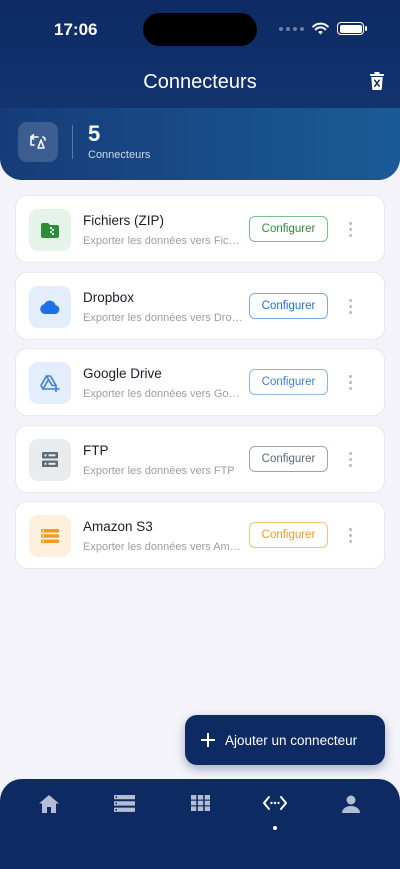 The height and width of the screenshot is (869, 400). Describe the element at coordinates (164, 394) in the screenshot. I see `connector-description: Exporter les données vers Google Drive` at that location.